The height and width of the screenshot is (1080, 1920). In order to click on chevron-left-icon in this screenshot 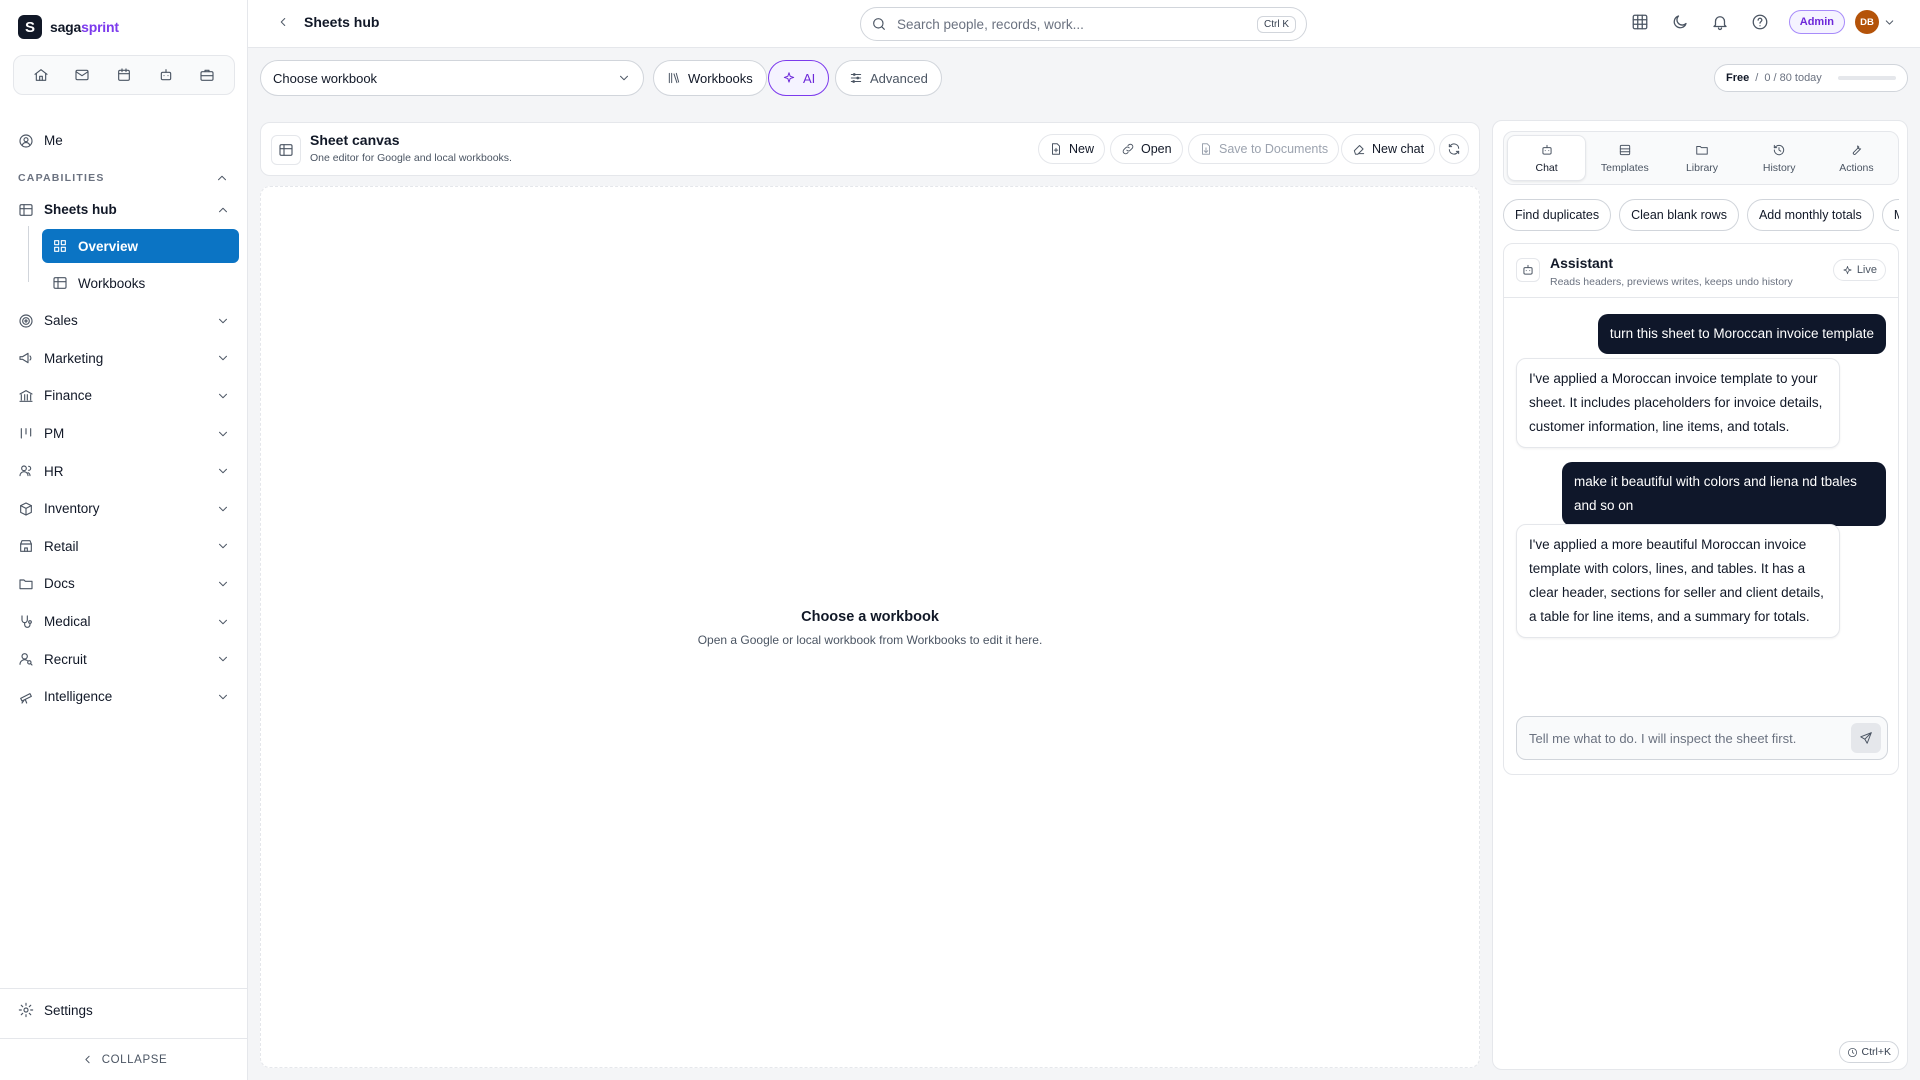, I will do `click(283, 22)`.